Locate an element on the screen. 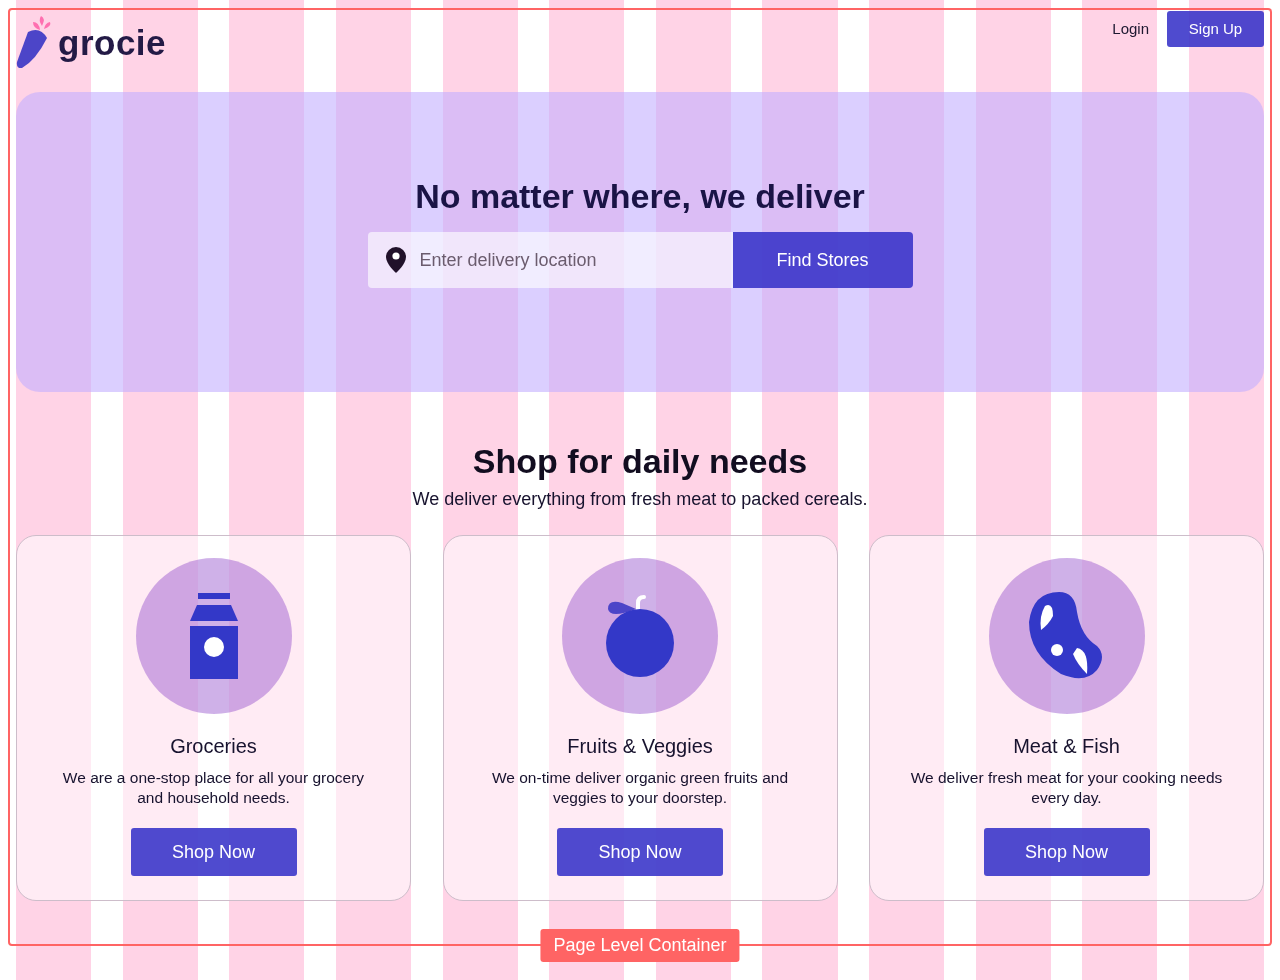 The image size is (1280, 980). card-title: Groceries is located at coordinates (213, 746).